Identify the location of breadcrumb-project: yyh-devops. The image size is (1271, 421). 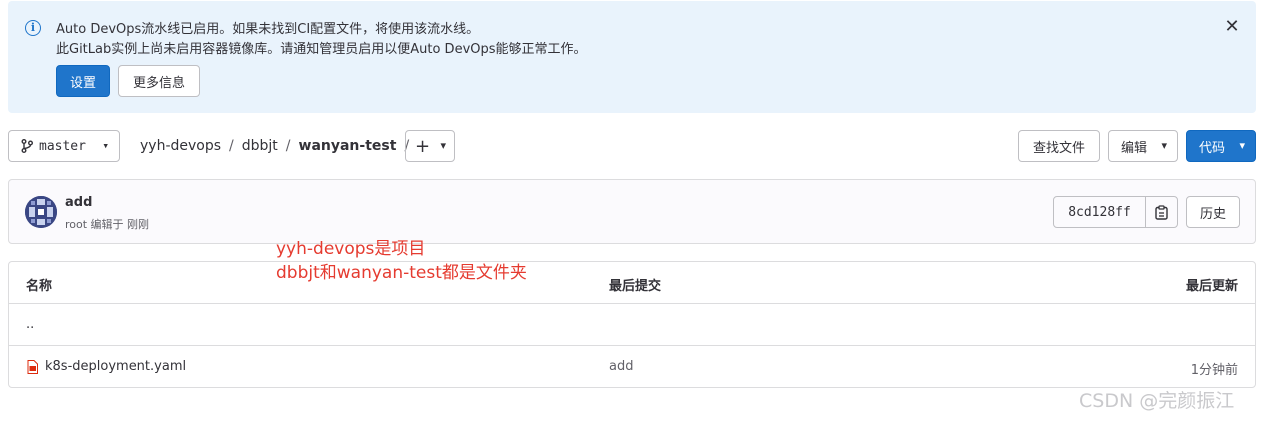
(180, 146).